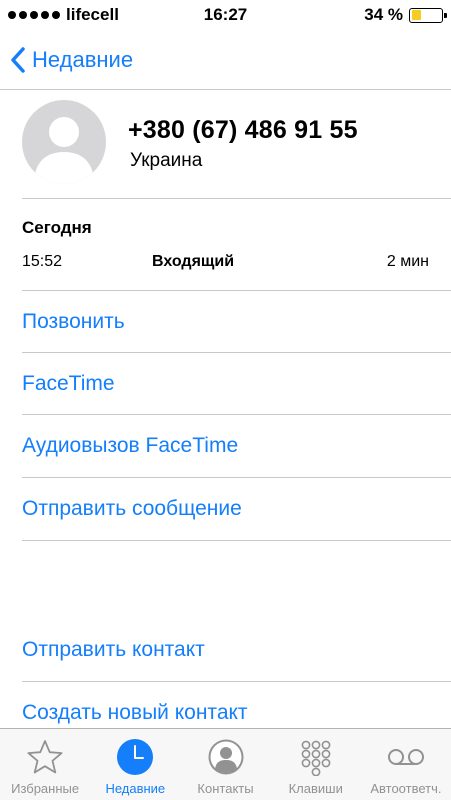 The height and width of the screenshot is (800, 451). Describe the element at coordinates (166, 160) in the screenshot. I see `contact-country: Украина` at that location.